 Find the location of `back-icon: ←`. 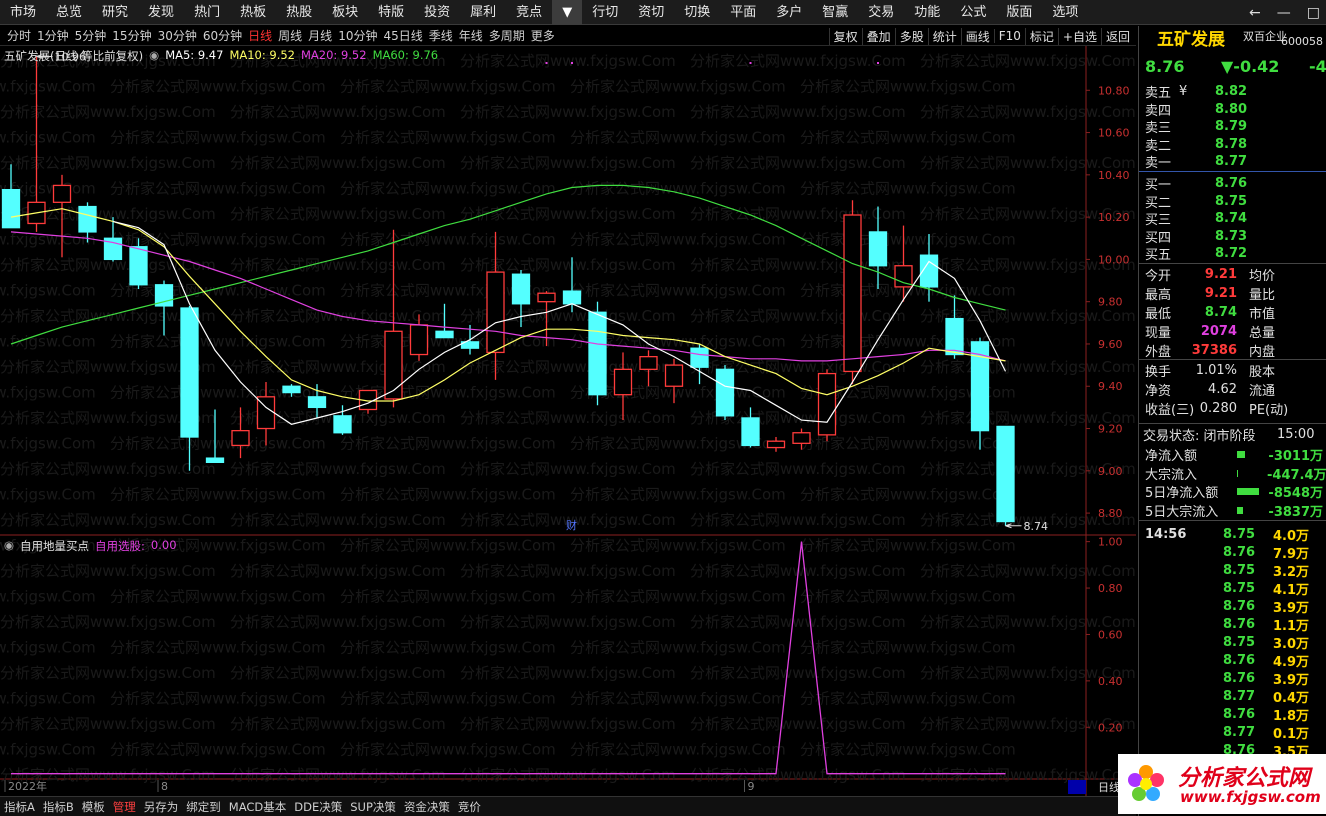

back-icon: ← is located at coordinates (1255, 13).